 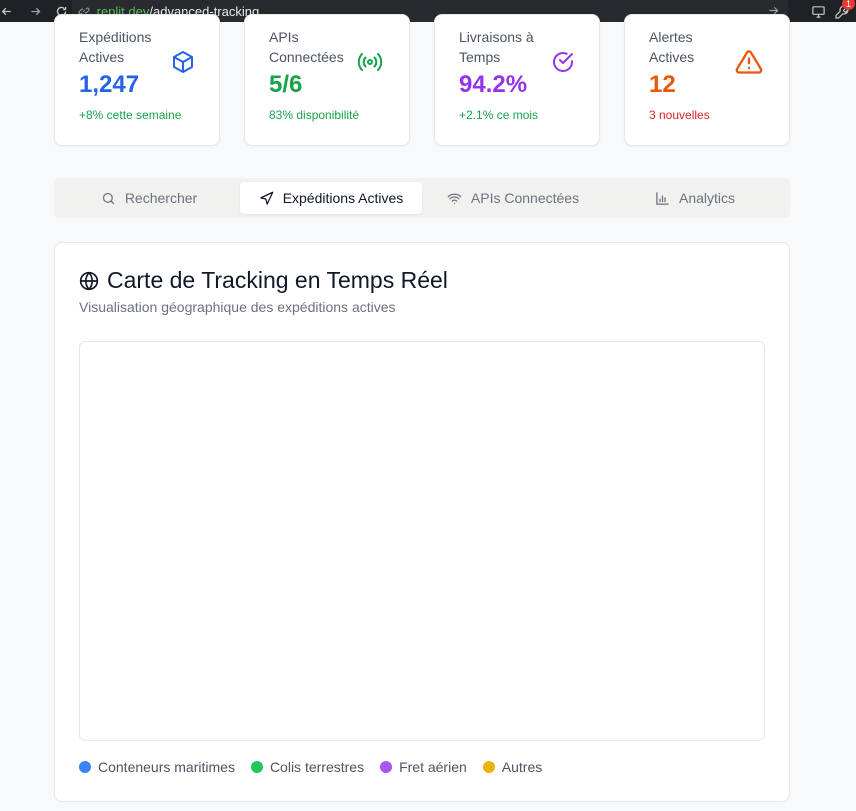 I want to click on legend-item-maritime: Conteneurs maritimes, so click(x=157, y=767).